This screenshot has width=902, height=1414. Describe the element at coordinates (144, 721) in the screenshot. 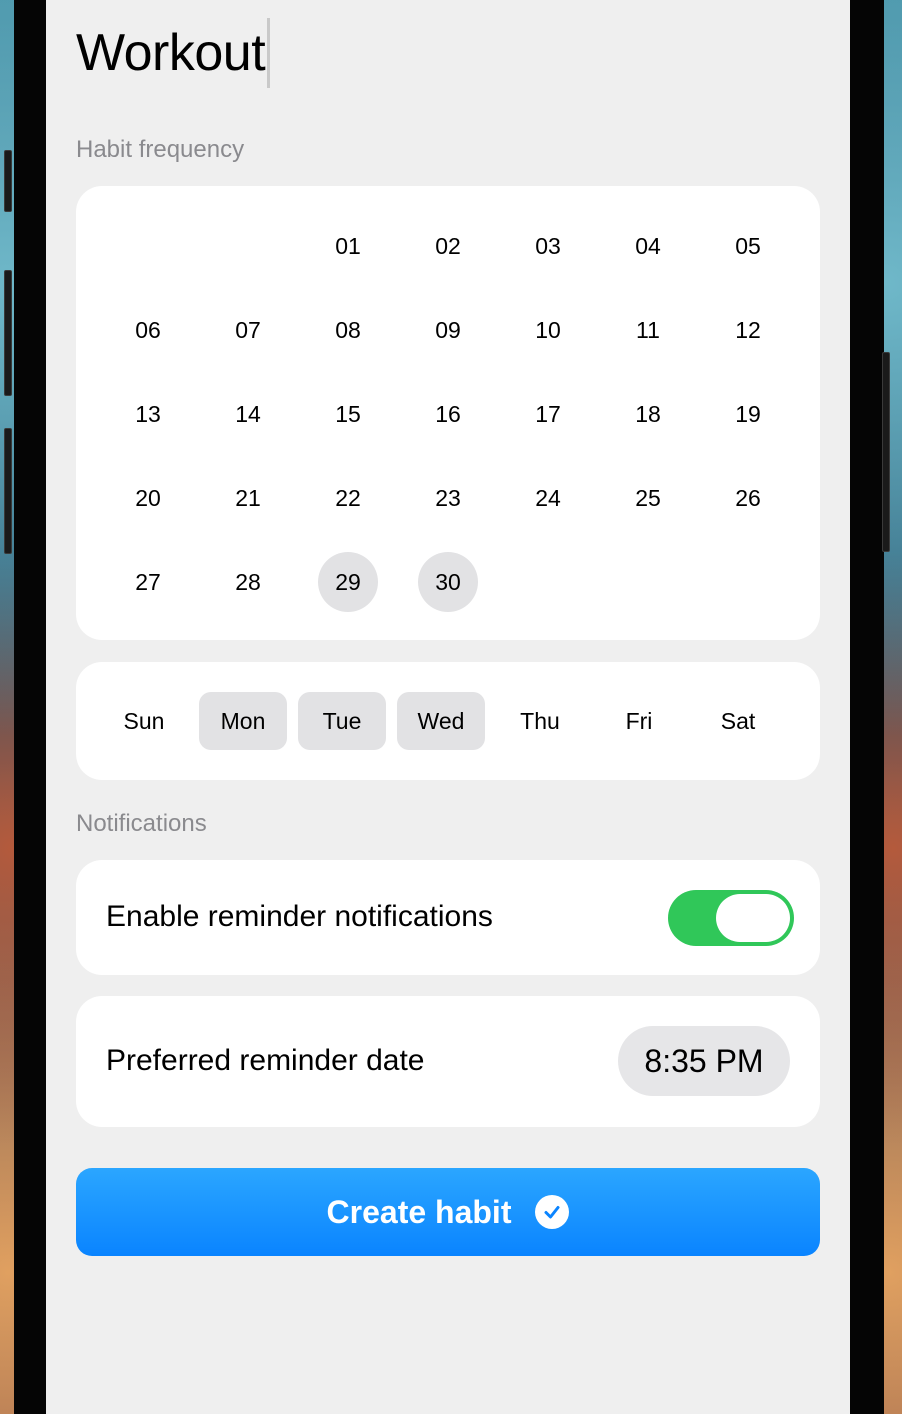

I see `weekday-sun: Sun` at that location.